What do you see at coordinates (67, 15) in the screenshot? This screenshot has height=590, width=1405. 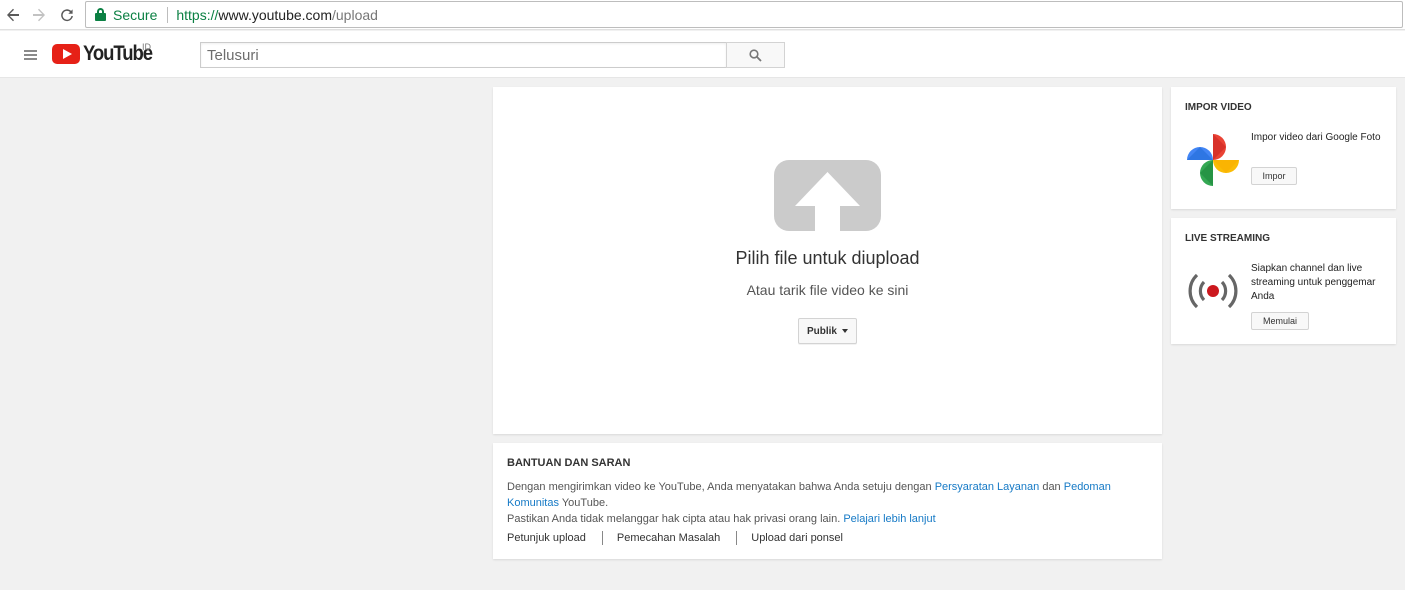 I see `reload-icon` at bounding box center [67, 15].